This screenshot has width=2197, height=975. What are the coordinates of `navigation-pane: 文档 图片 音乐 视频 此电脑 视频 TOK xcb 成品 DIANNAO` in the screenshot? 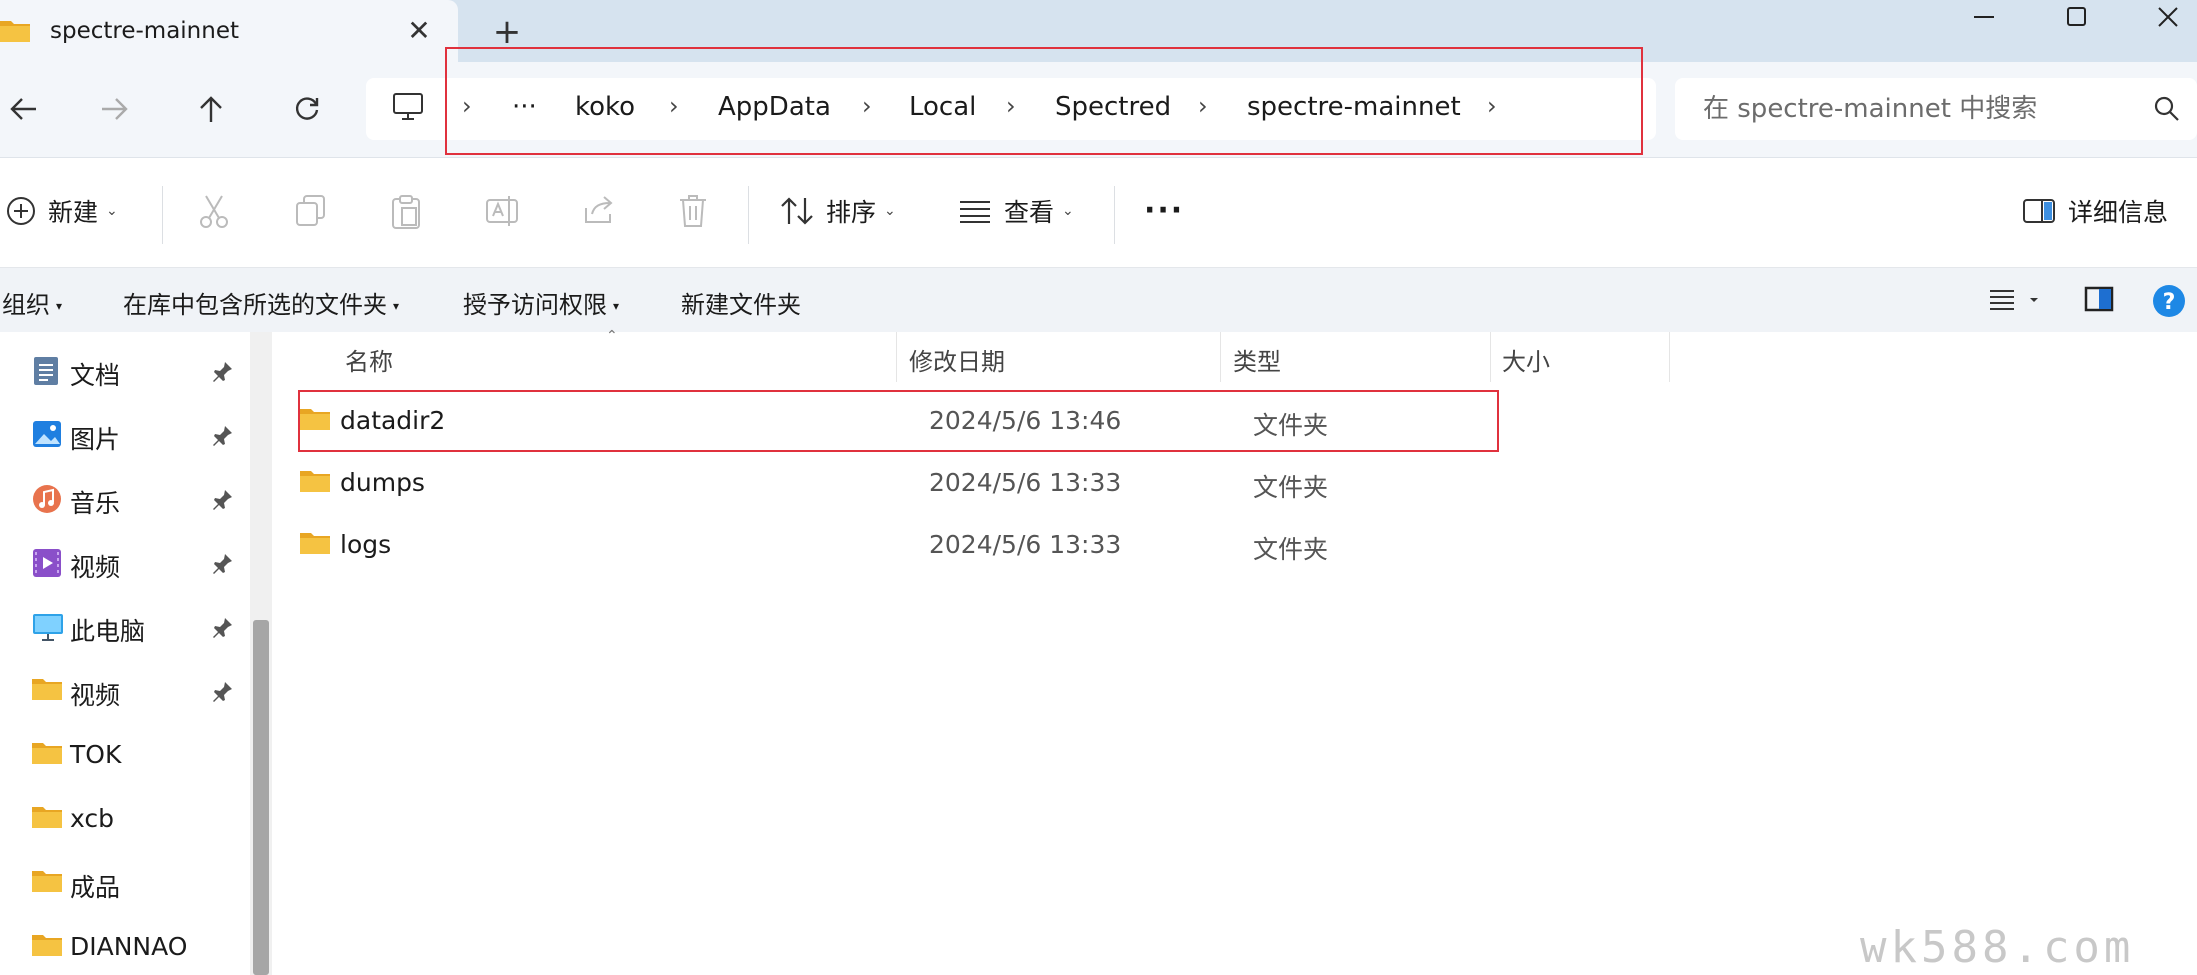 It's located at (125, 653).